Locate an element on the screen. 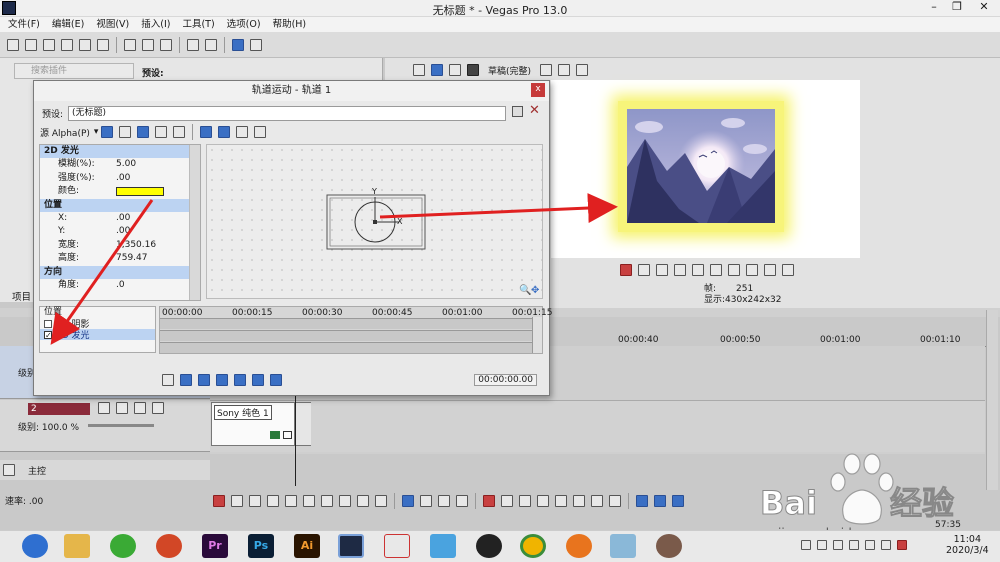 The image size is (1000, 562). clock-time: 11:04 is located at coordinates (967, 539).